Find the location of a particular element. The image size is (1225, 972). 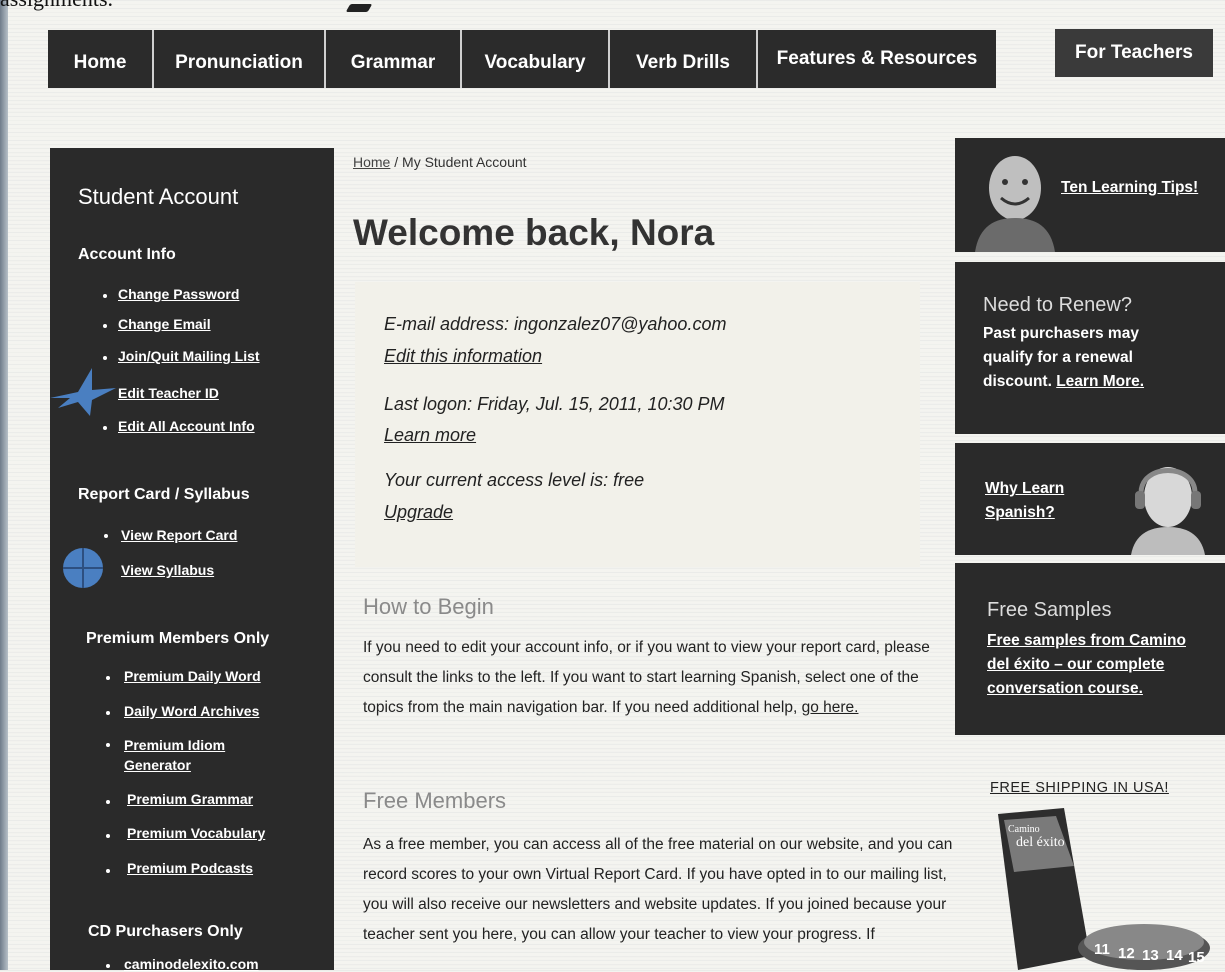

headset-woman-photo is located at coordinates (1168, 511).